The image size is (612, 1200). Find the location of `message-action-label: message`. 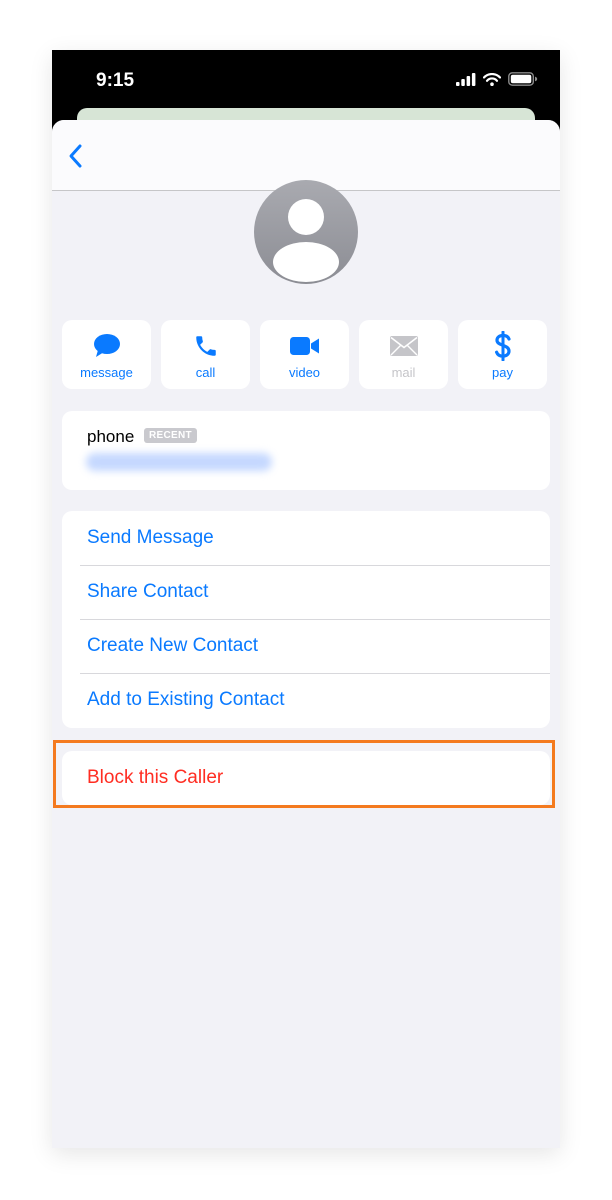

message-action-label: message is located at coordinates (106, 372).